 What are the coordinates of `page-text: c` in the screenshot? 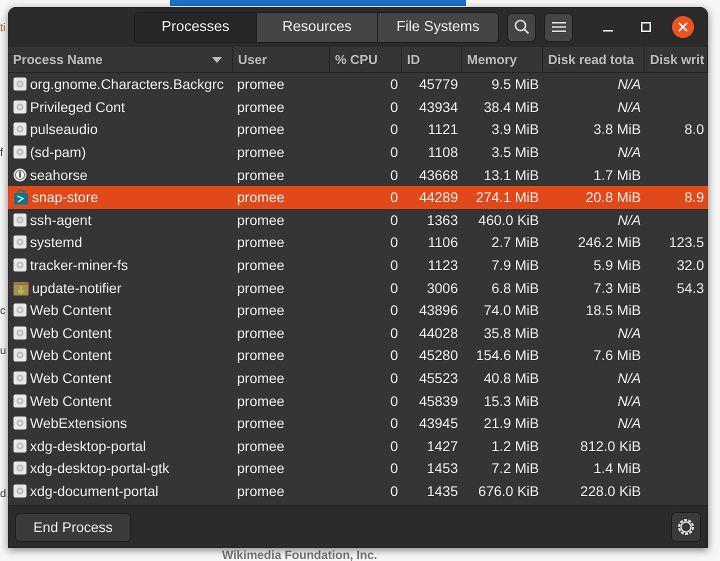 It's located at (3, 311).